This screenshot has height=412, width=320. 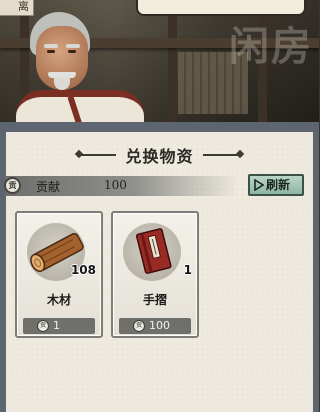 I want to click on price-bar: 贡 100, so click(x=155, y=326).